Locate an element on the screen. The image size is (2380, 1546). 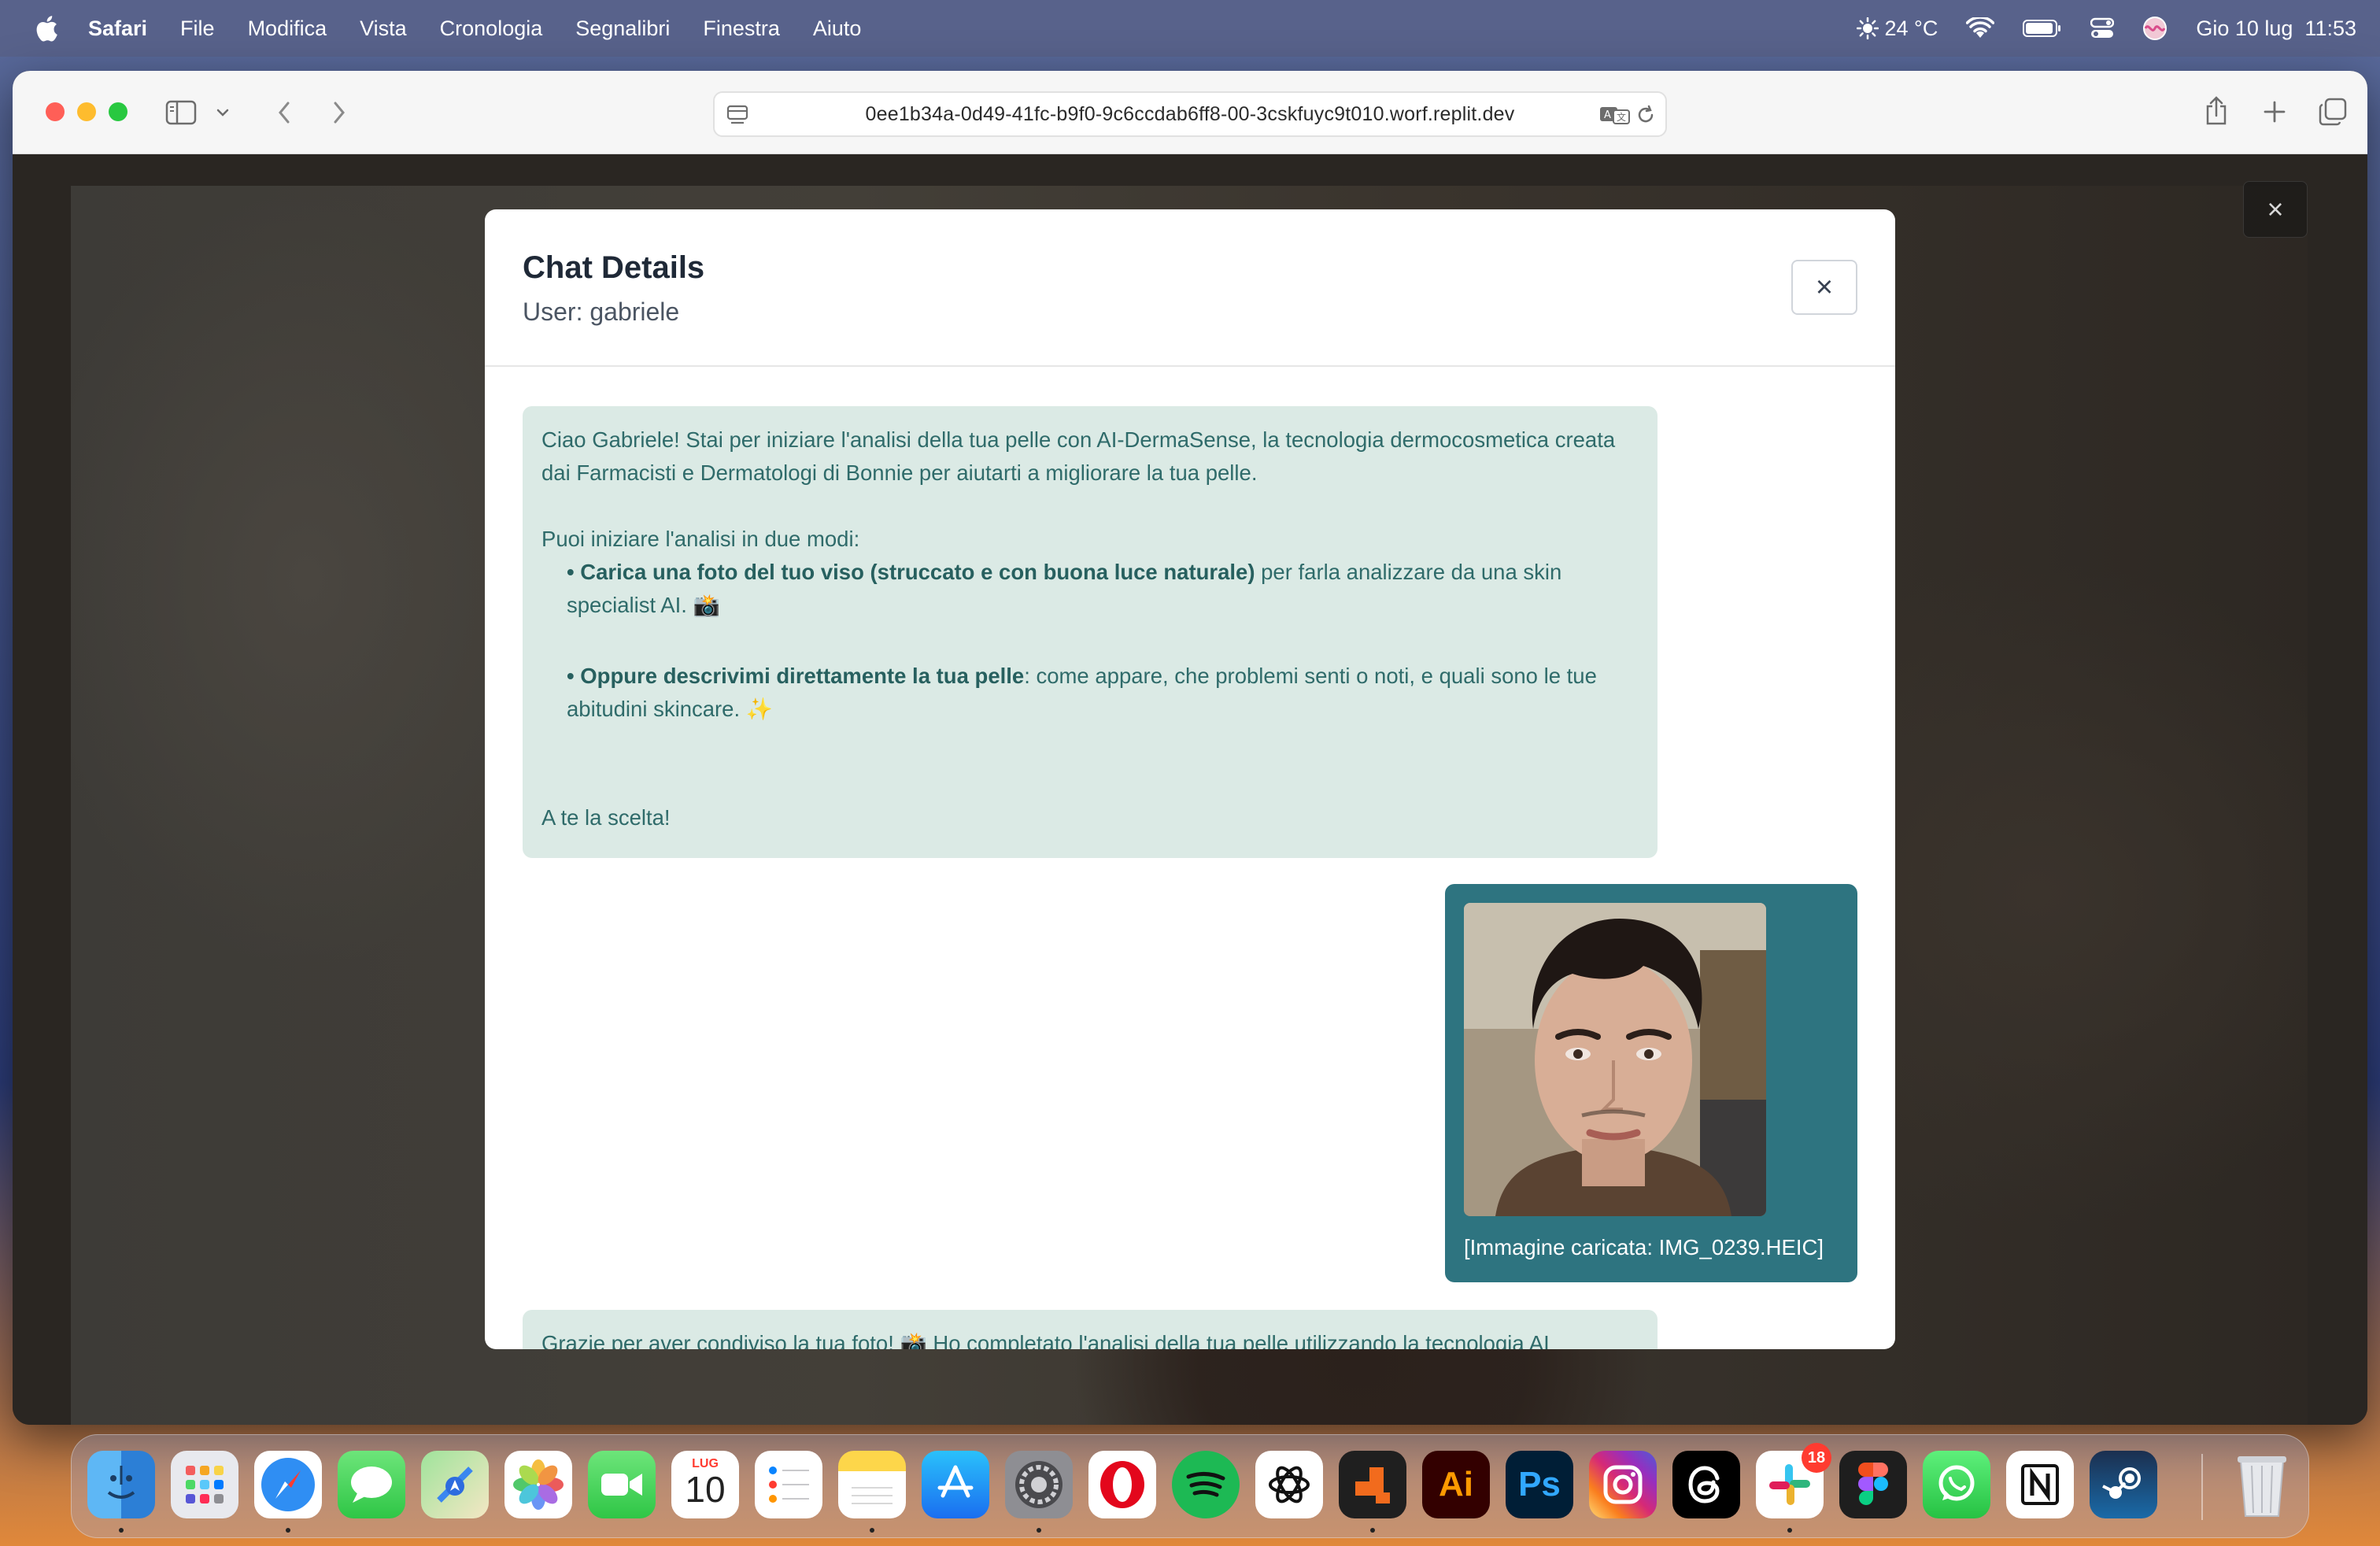
dock-calendar: LUG 10 is located at coordinates (705, 1484).